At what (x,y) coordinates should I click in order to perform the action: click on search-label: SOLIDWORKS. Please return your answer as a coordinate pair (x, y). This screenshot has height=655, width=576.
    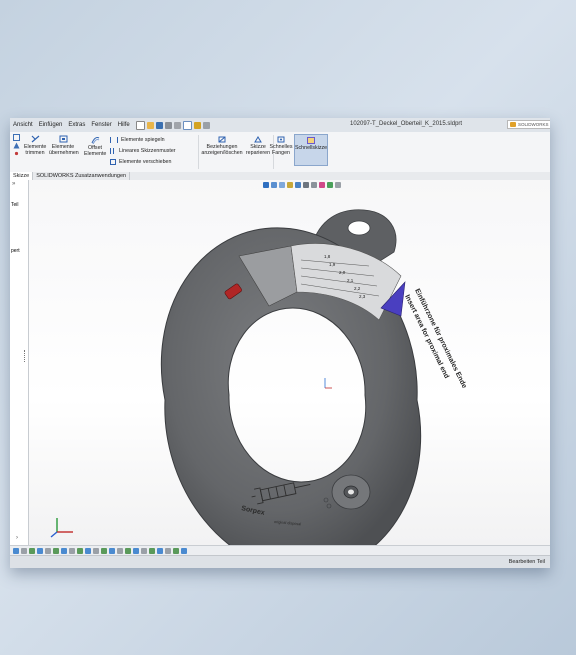
    Looking at the image, I should click on (533, 124).